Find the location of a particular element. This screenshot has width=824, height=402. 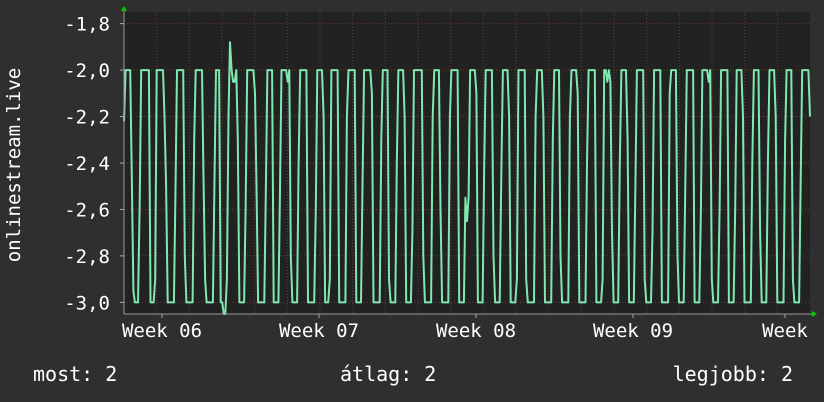

y-tick-label: -1,8 is located at coordinates (87, 25).